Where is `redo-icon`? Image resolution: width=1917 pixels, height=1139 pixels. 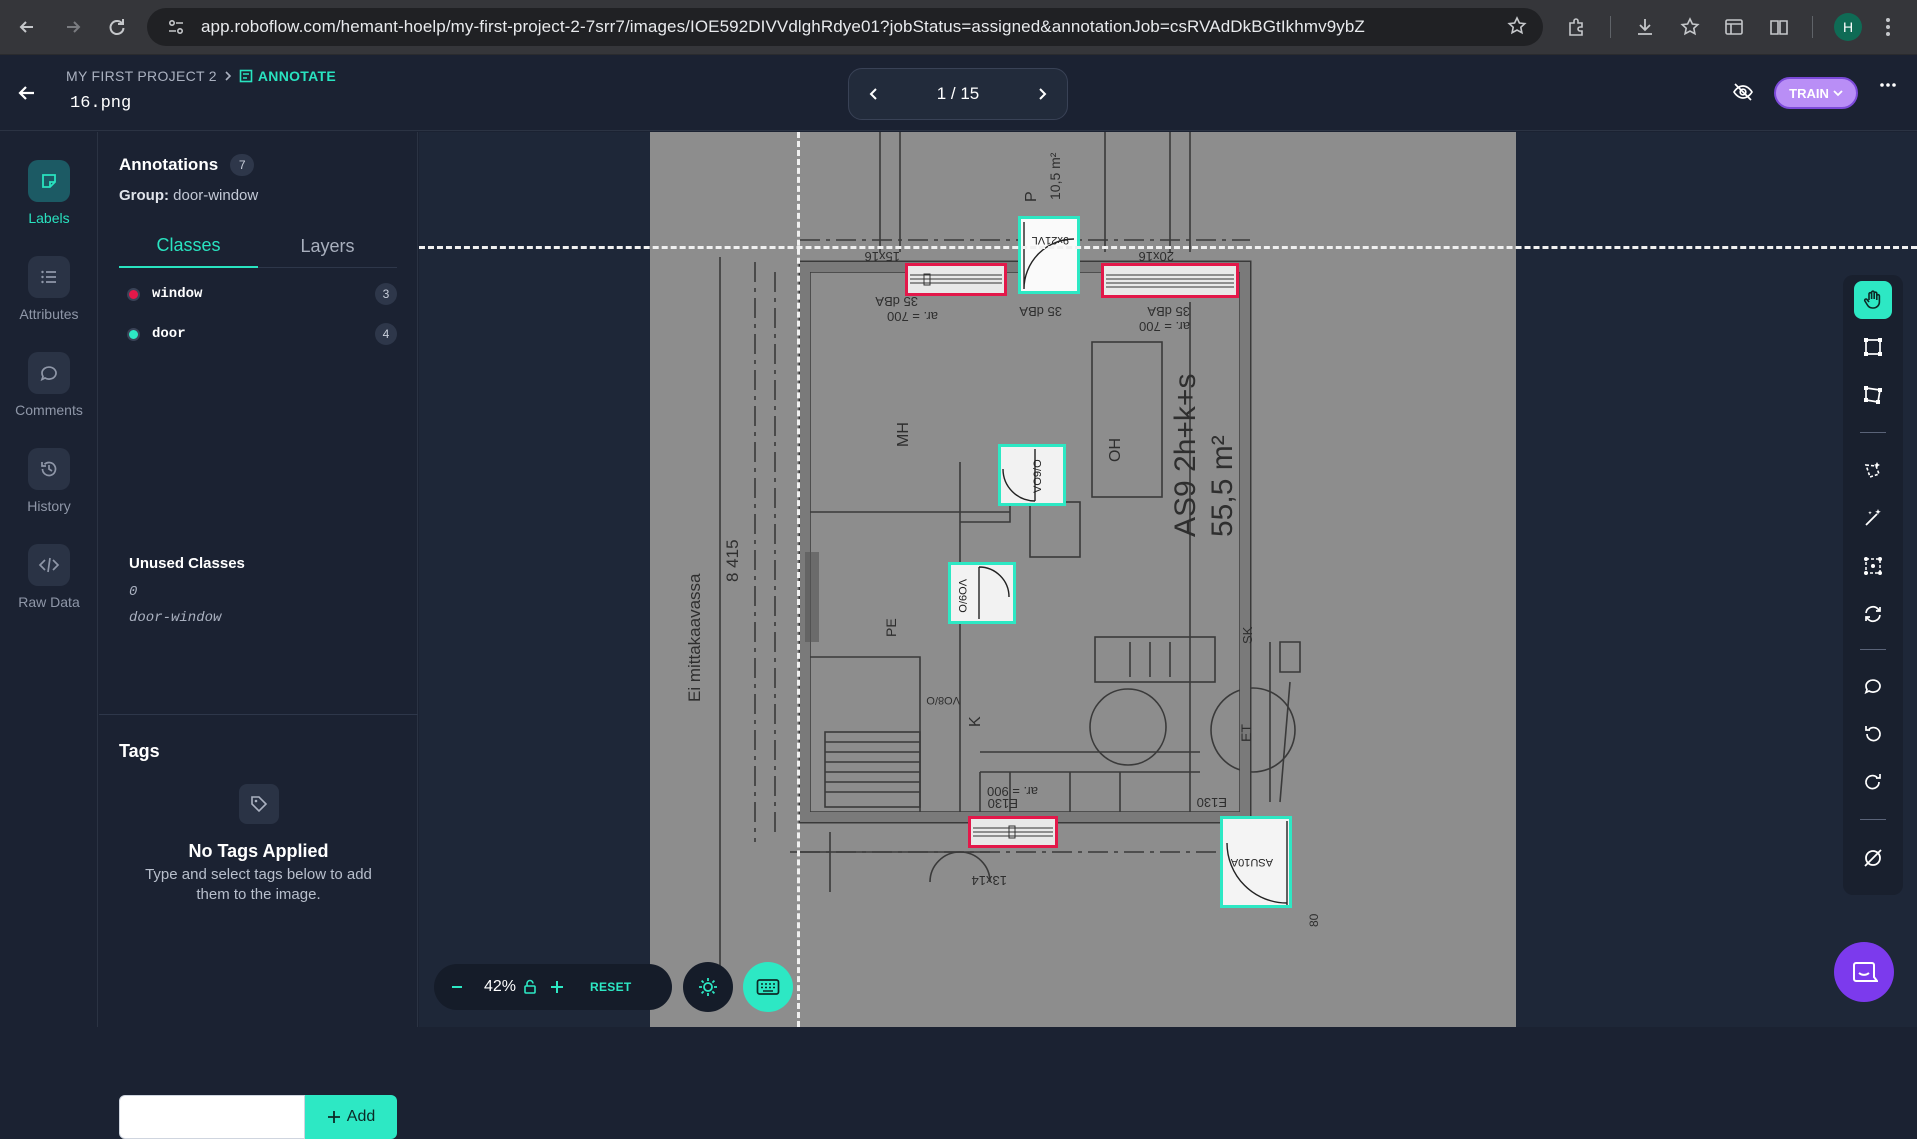
redo-icon is located at coordinates (1873, 782).